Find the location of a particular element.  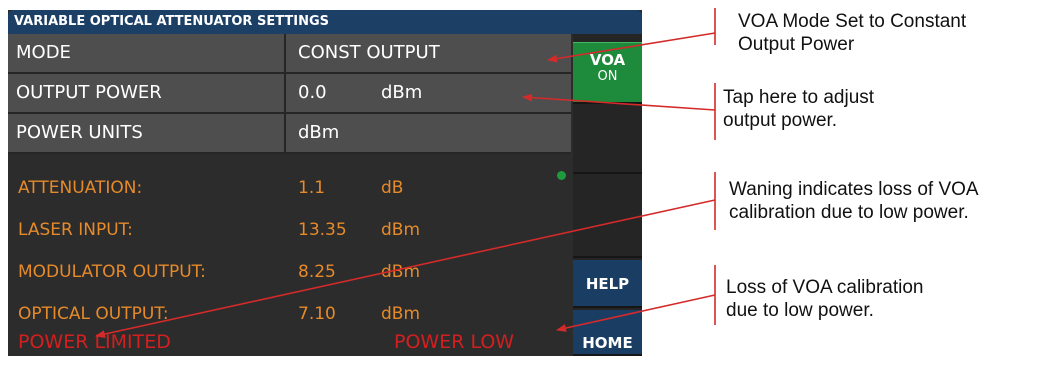

mode-arrow is located at coordinates (631, 47).